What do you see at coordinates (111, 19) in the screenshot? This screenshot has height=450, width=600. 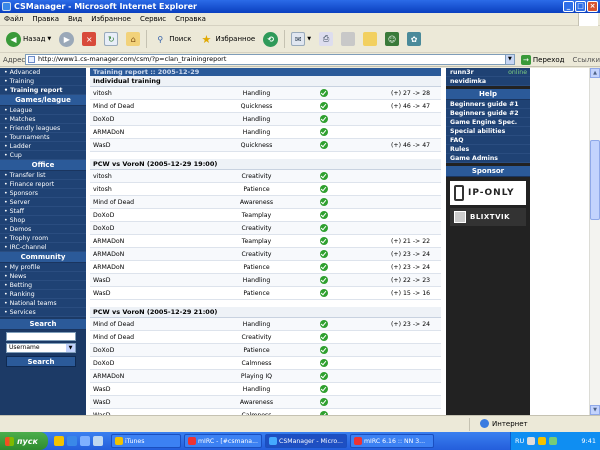 I see `menu-favorites: Избранное` at bounding box center [111, 19].